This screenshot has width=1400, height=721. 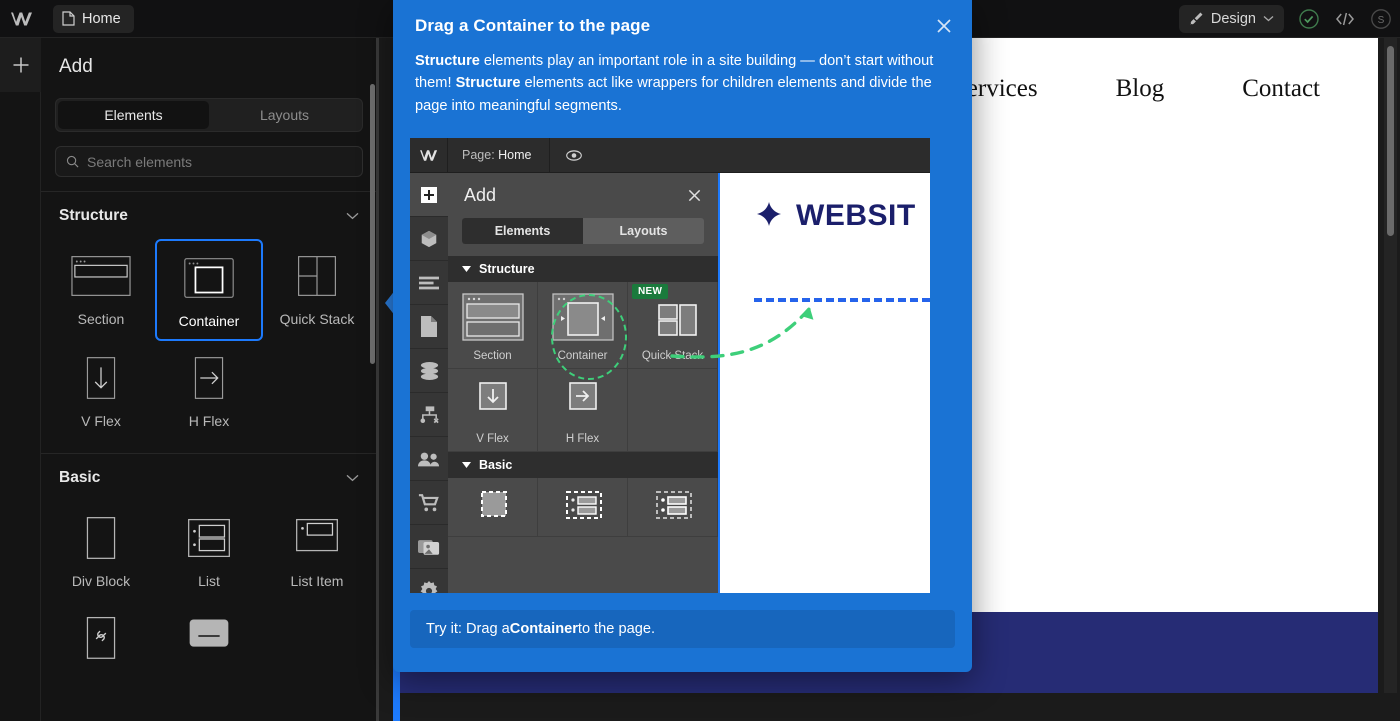 I want to click on element-label: Section, so click(x=101, y=319).